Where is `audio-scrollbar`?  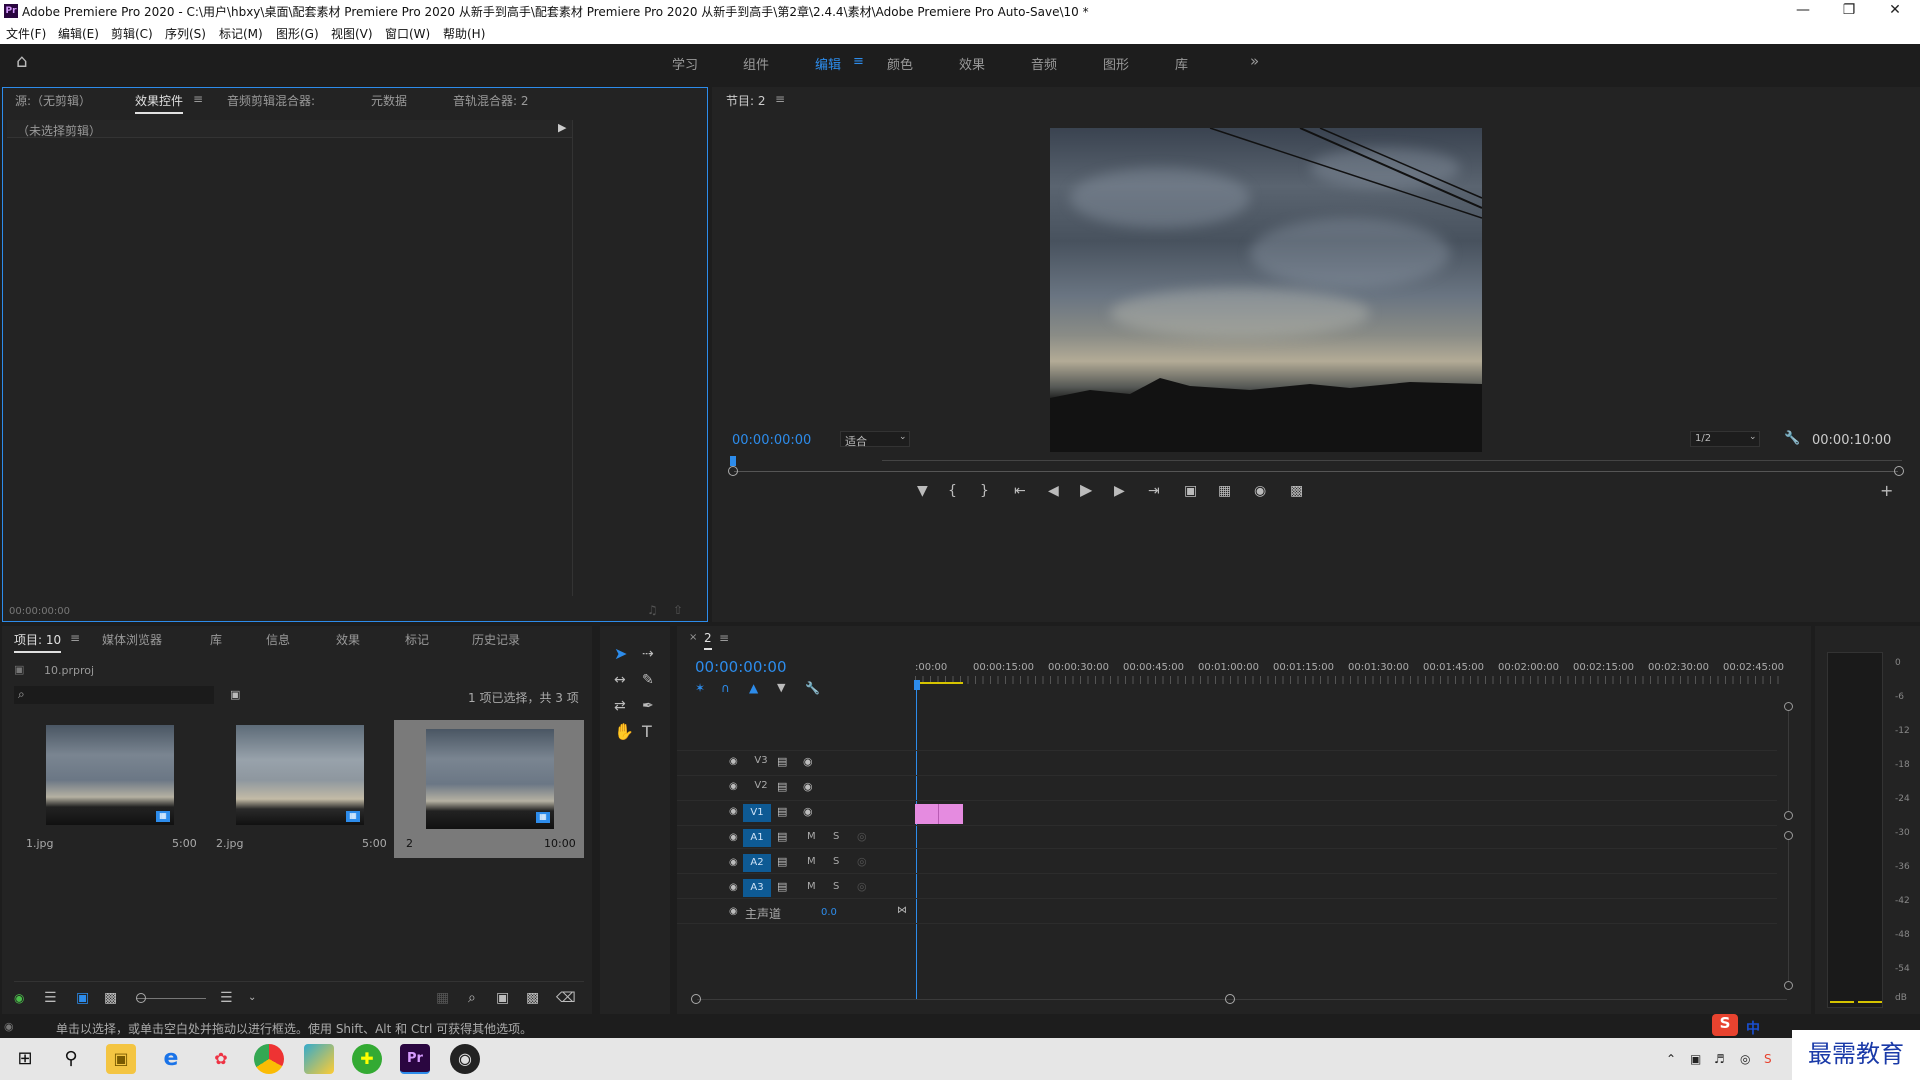
audio-scrollbar is located at coordinates (1788, 910).